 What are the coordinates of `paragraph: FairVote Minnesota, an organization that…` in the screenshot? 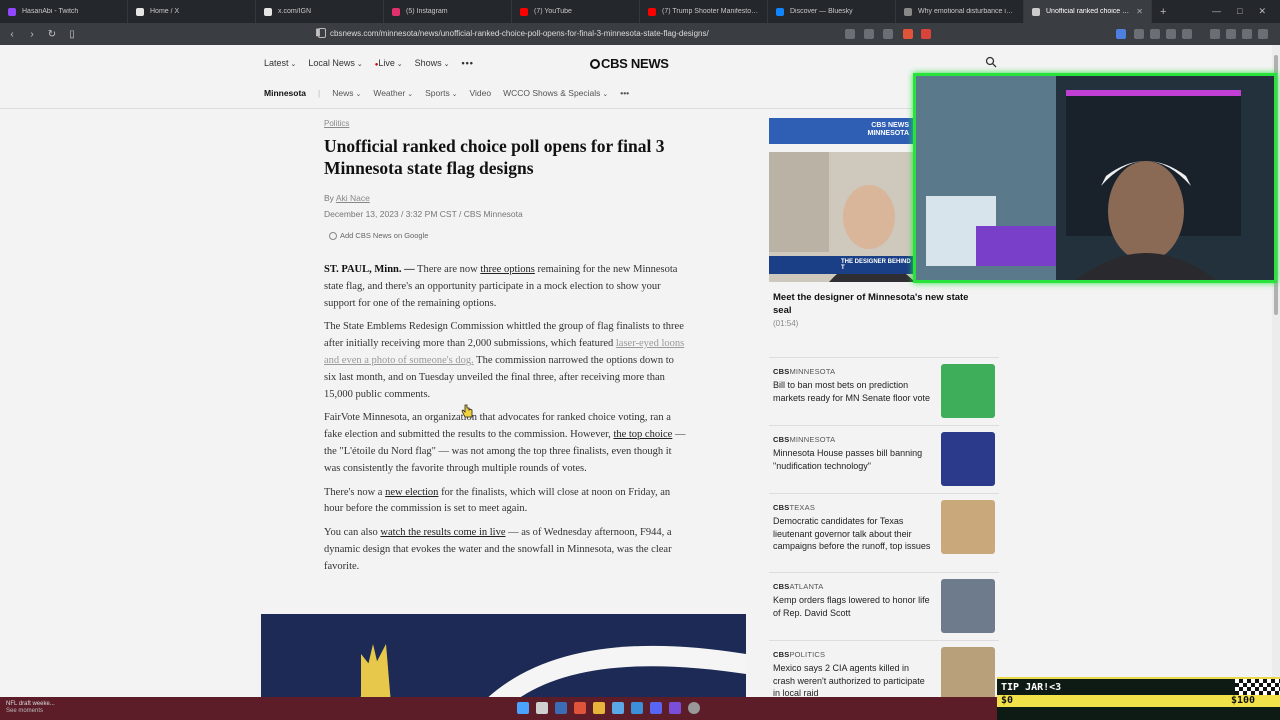 It's located at (505, 443).